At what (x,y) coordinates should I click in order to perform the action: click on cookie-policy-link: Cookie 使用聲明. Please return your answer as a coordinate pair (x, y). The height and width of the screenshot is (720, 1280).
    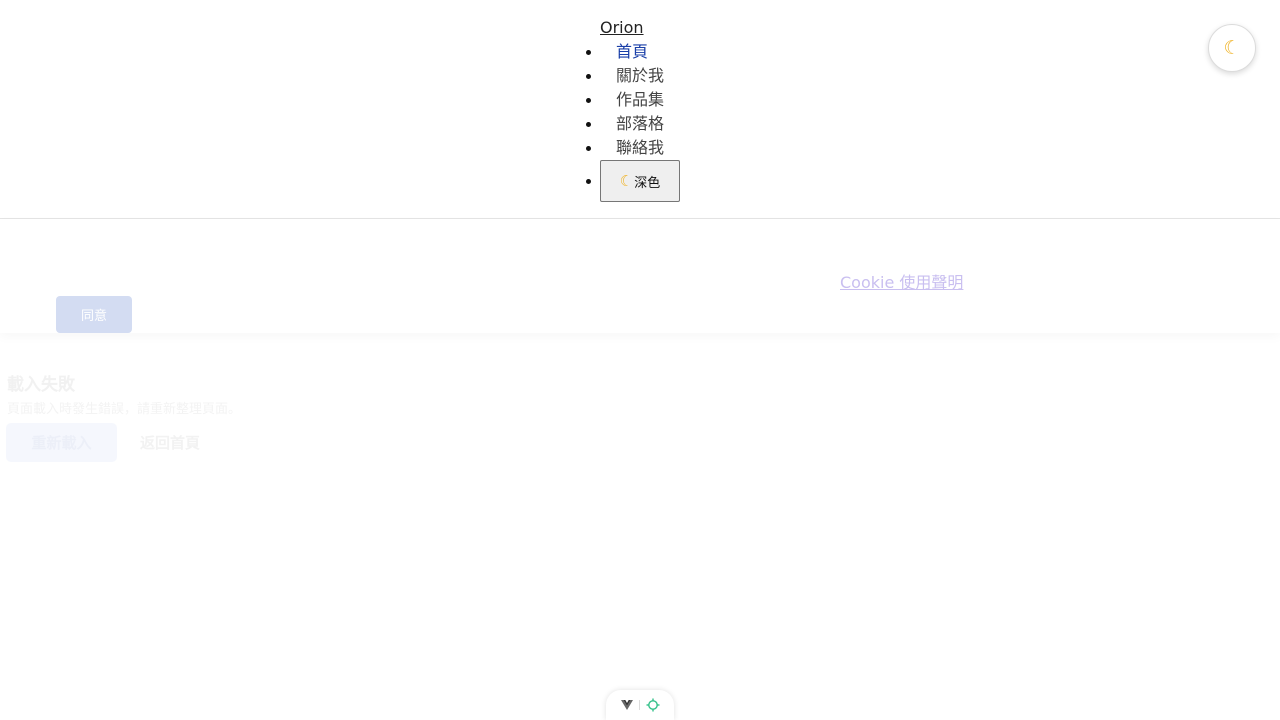
    Looking at the image, I should click on (901, 283).